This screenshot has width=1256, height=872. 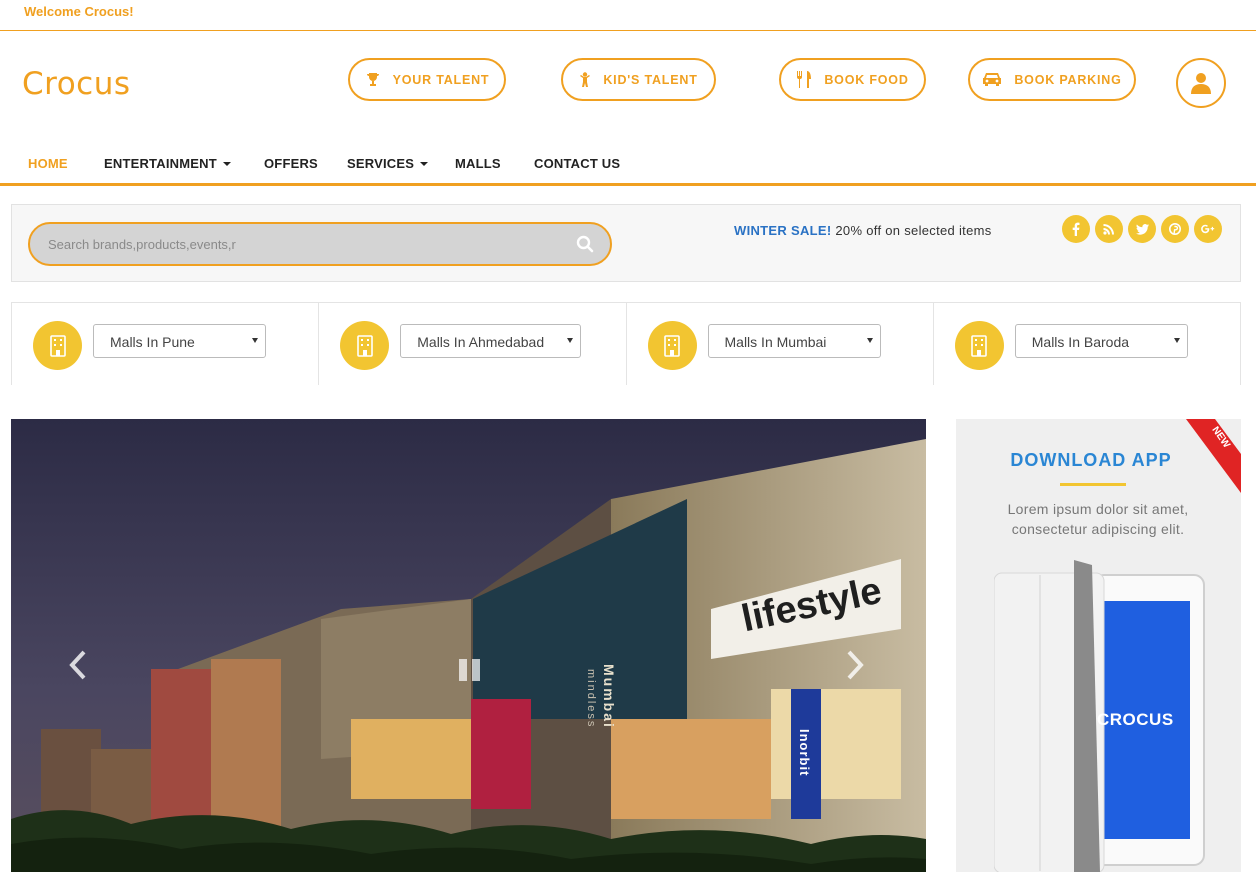 What do you see at coordinates (591, 699) in the screenshot?
I see `tag-sign: mindless` at bounding box center [591, 699].